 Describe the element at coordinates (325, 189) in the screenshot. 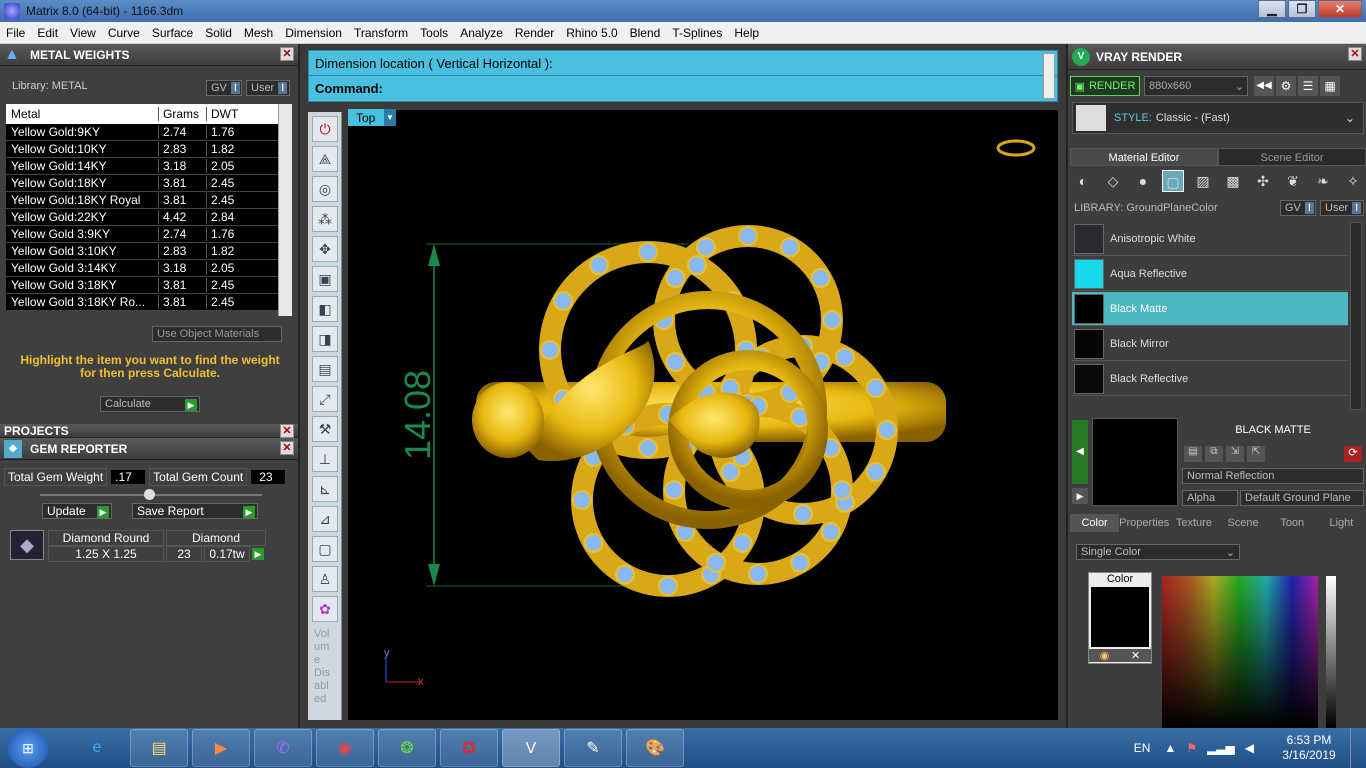

I see `globe-icon: ◎` at that location.